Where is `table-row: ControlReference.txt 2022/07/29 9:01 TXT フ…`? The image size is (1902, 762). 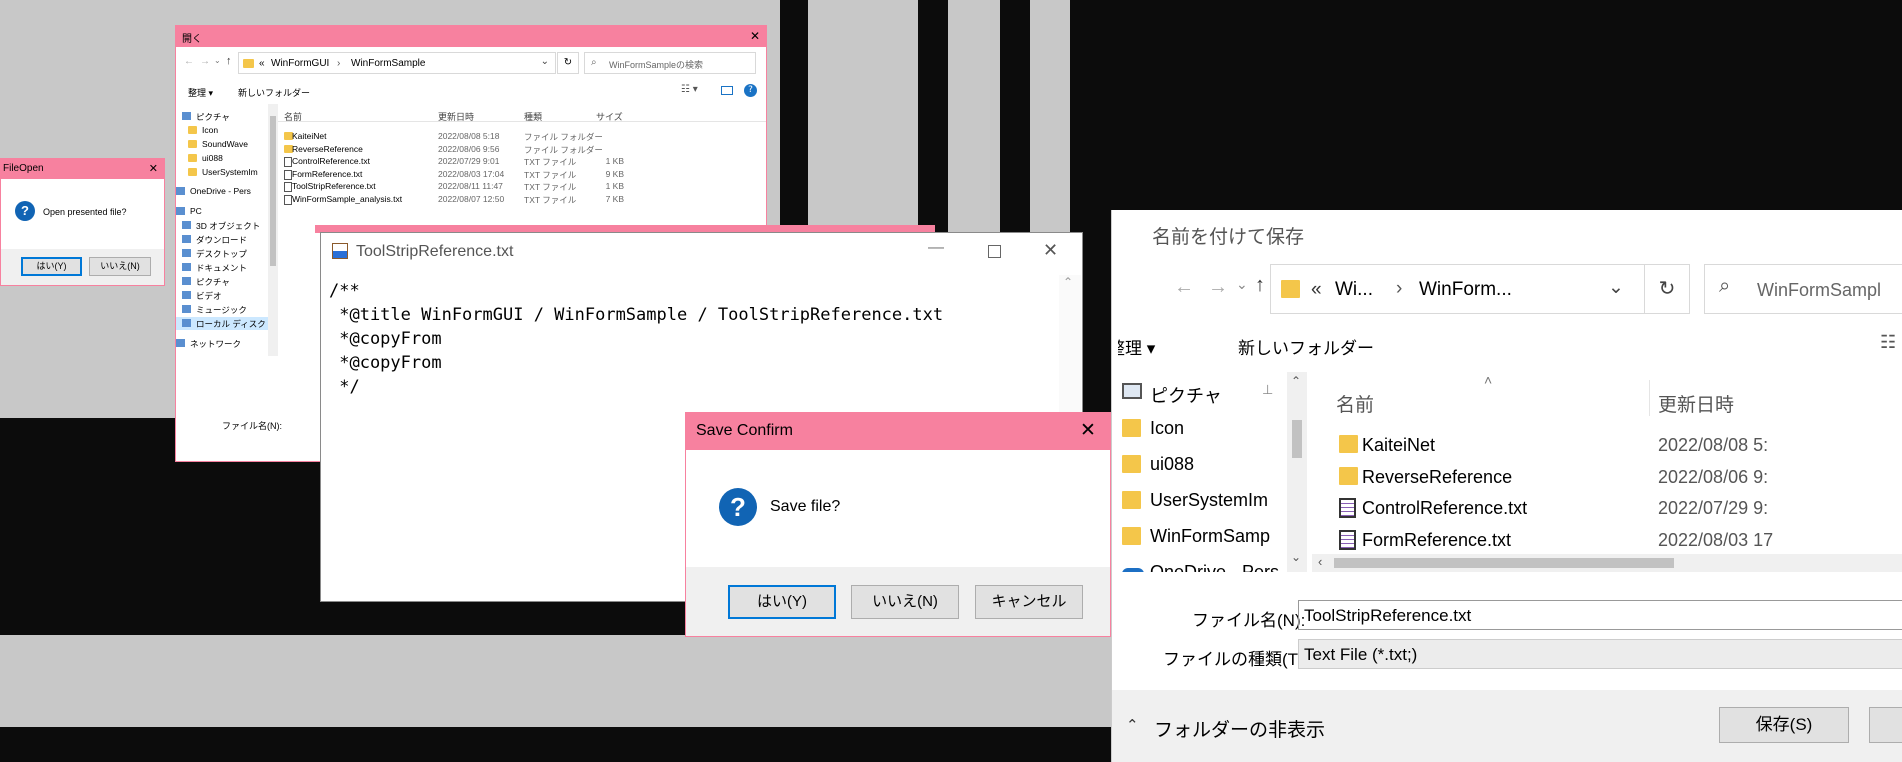 table-row: ControlReference.txt 2022/07/29 9:01 TXT フ… is located at coordinates (522, 162).